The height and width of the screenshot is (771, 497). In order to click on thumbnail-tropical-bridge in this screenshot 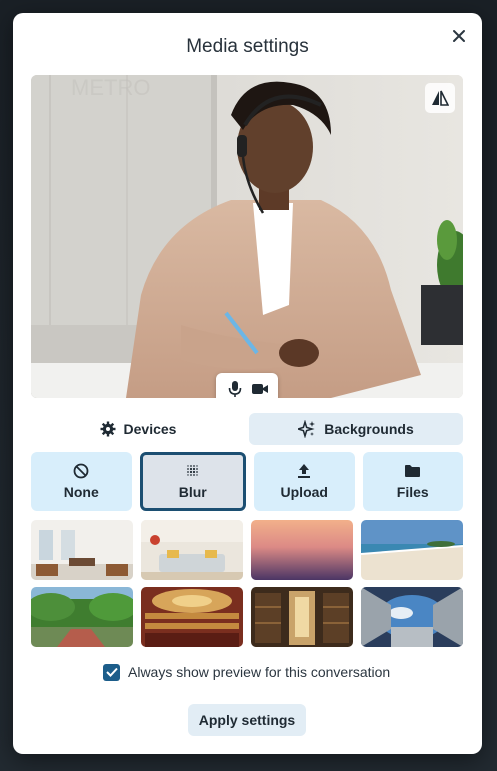, I will do `click(82, 617)`.